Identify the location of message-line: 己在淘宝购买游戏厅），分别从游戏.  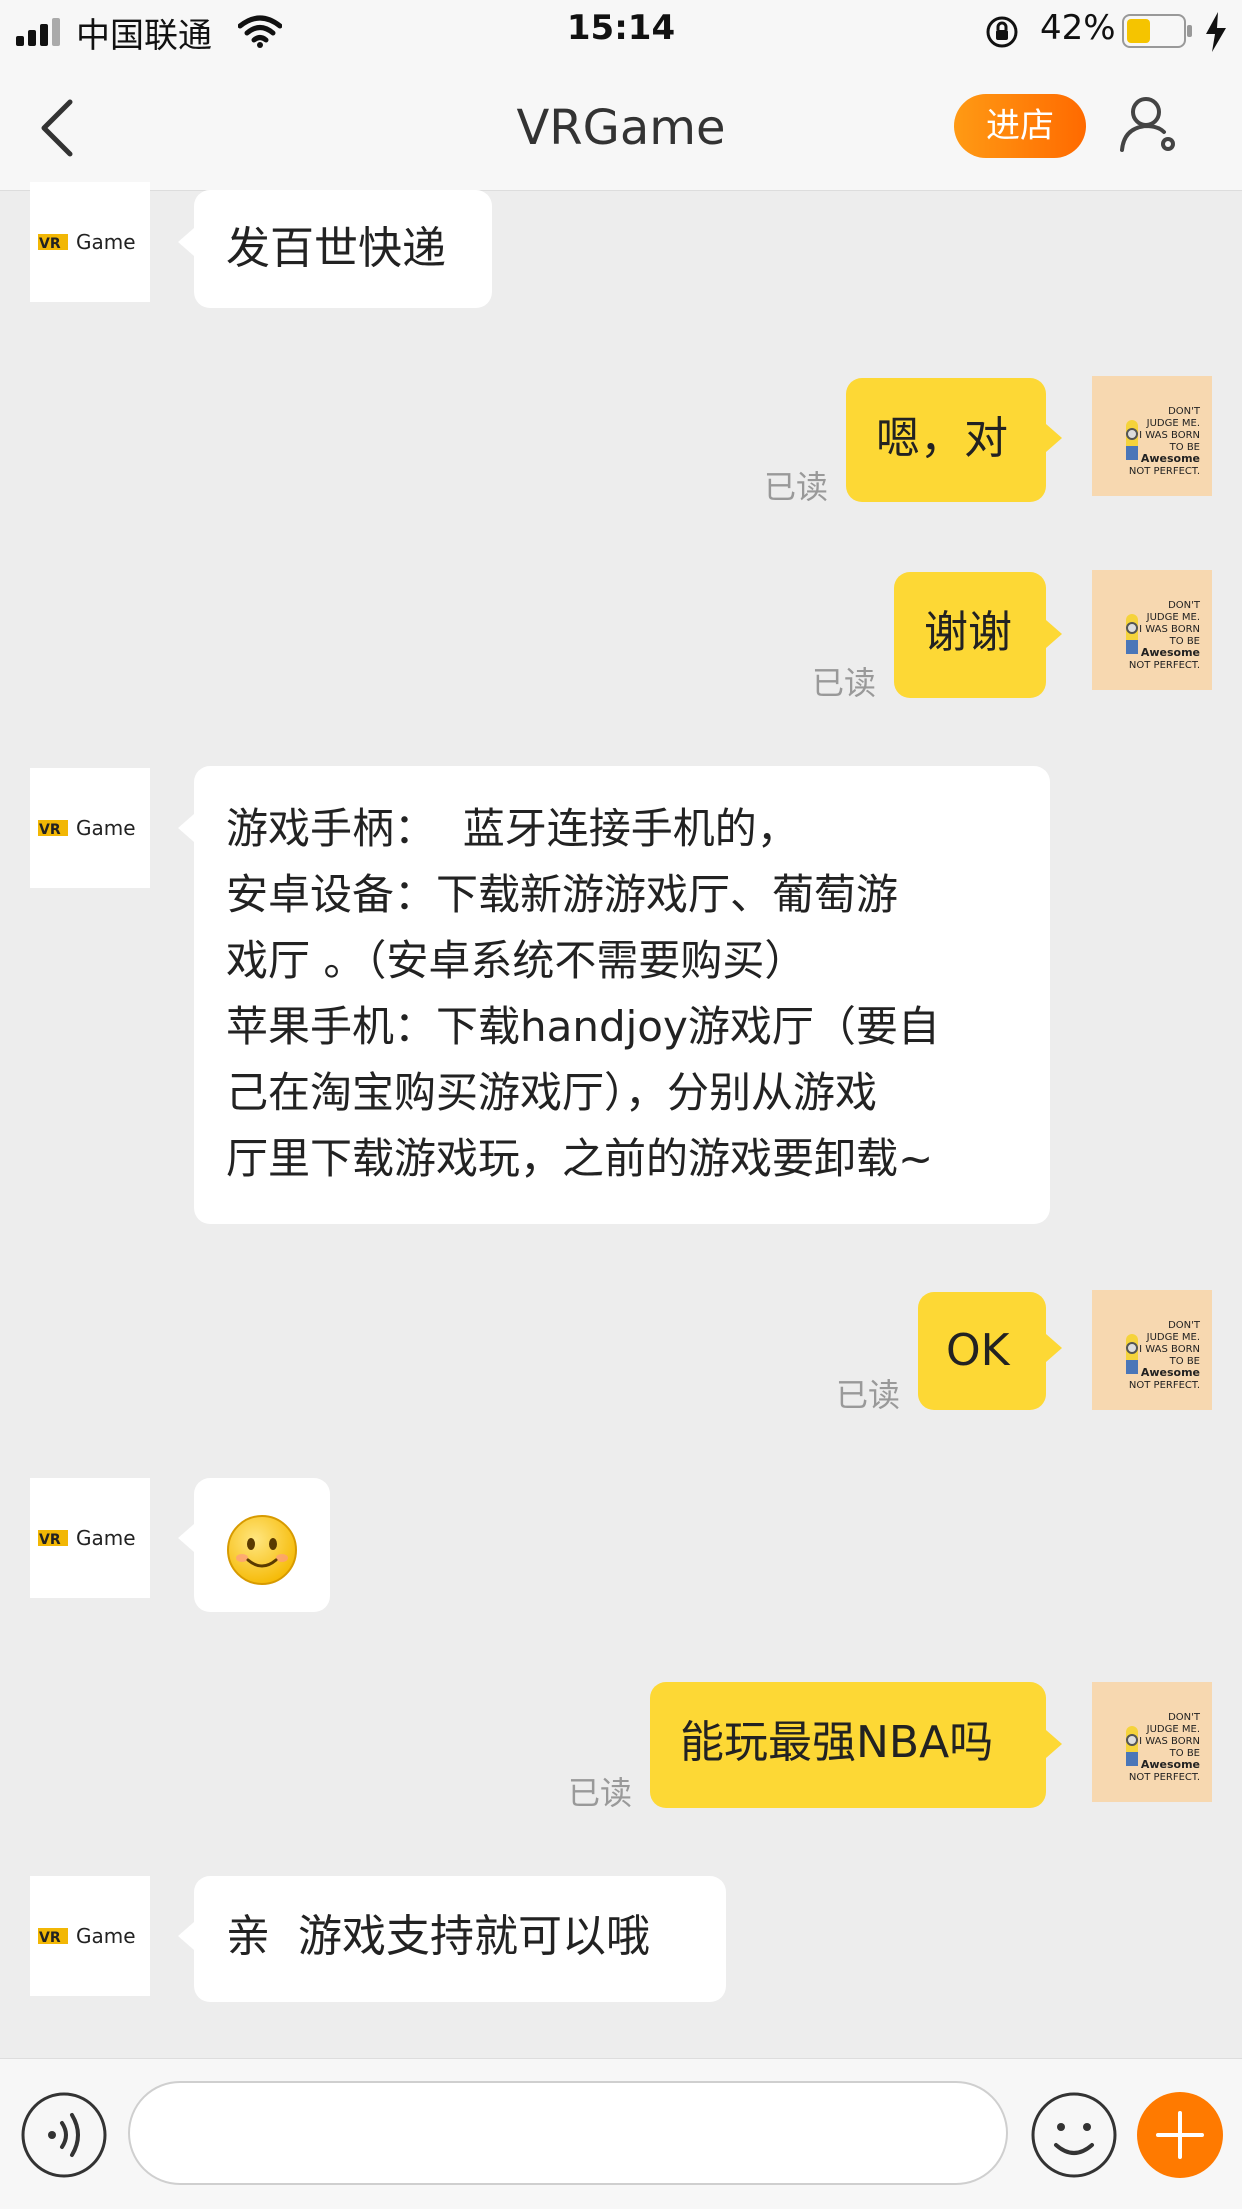
(552, 1092).